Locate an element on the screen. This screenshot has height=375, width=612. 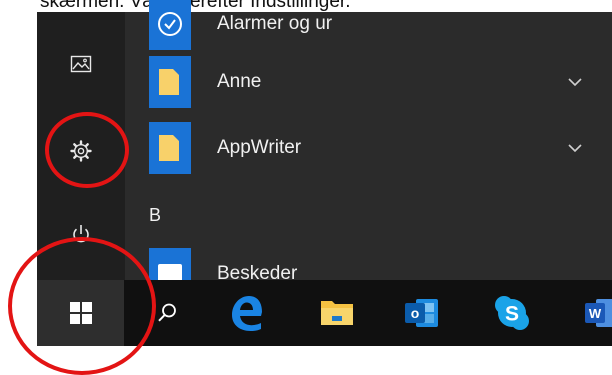
app-label: AppWriter is located at coordinates (259, 147).